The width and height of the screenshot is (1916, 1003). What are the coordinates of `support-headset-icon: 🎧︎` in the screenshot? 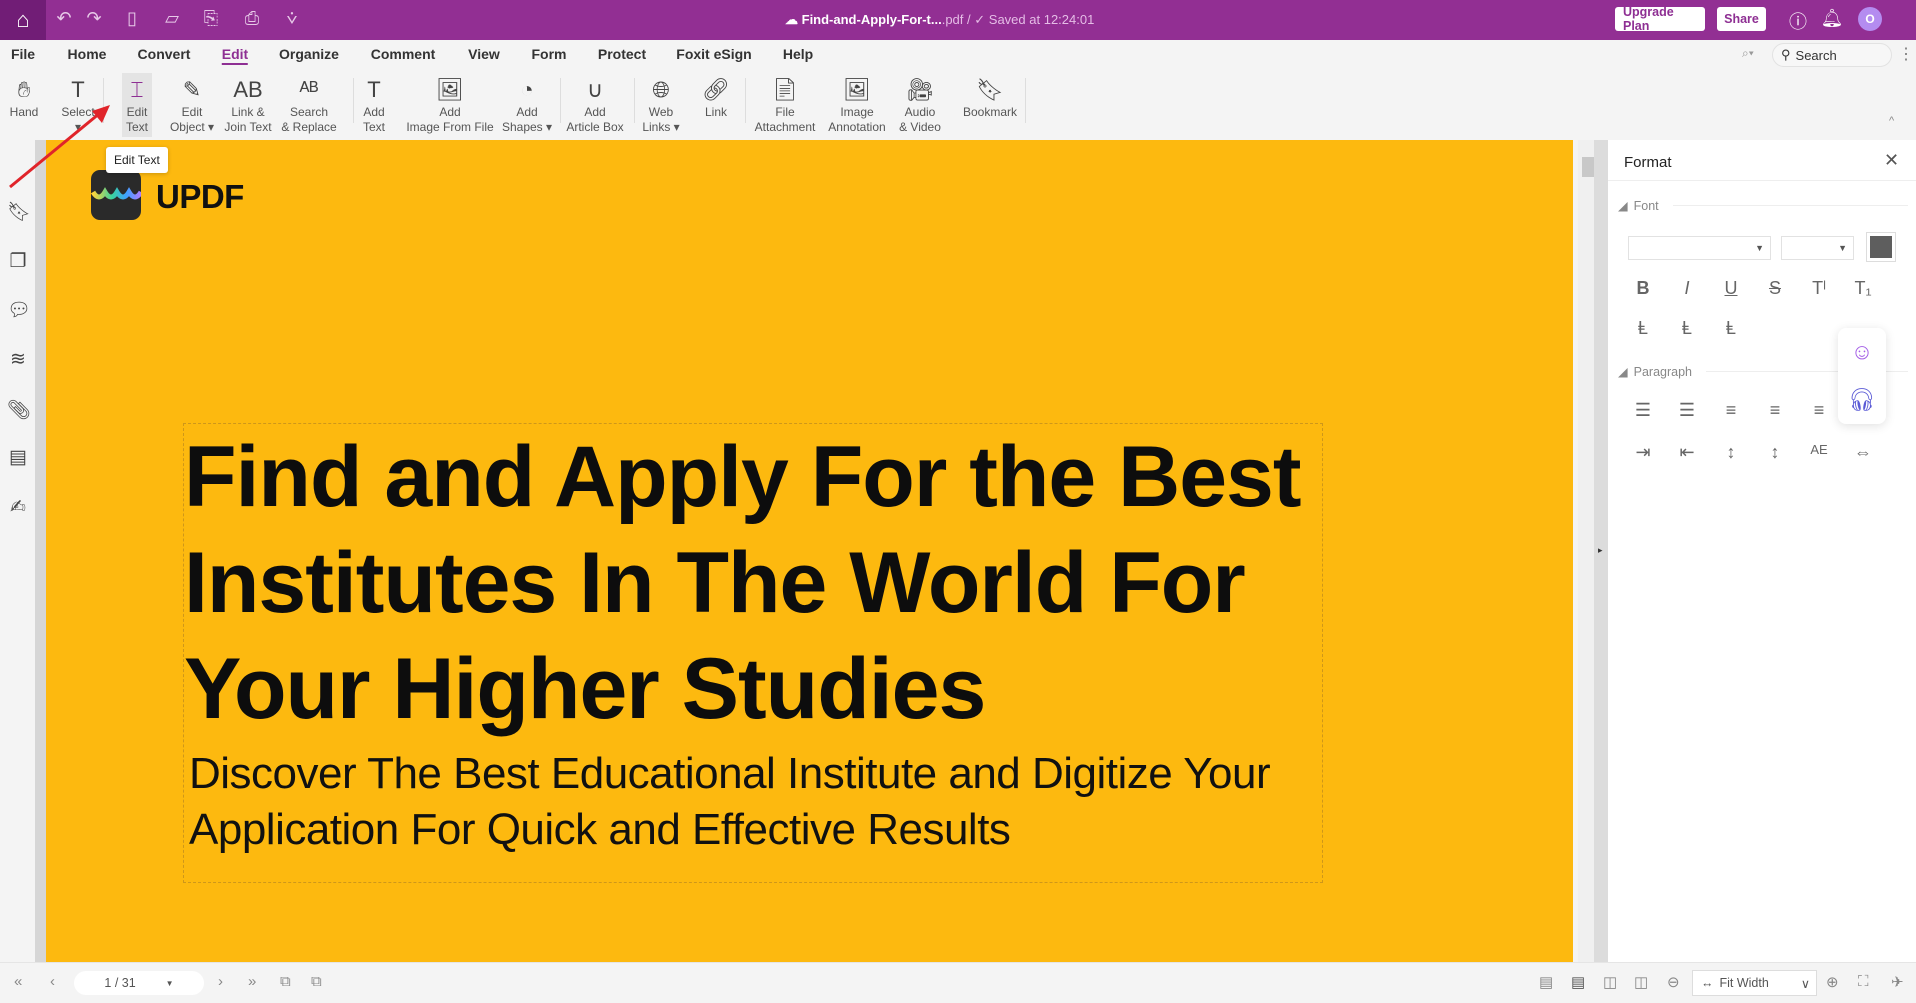 It's located at (1862, 400).